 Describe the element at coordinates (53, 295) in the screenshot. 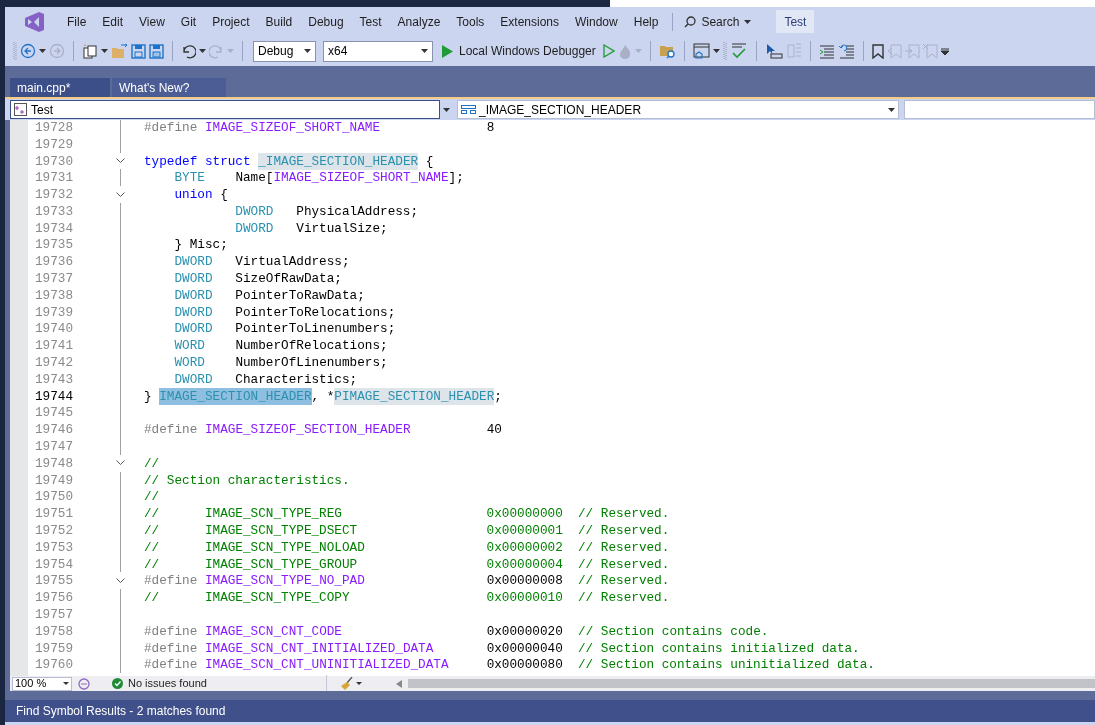

I see `line-number: 19738` at that location.